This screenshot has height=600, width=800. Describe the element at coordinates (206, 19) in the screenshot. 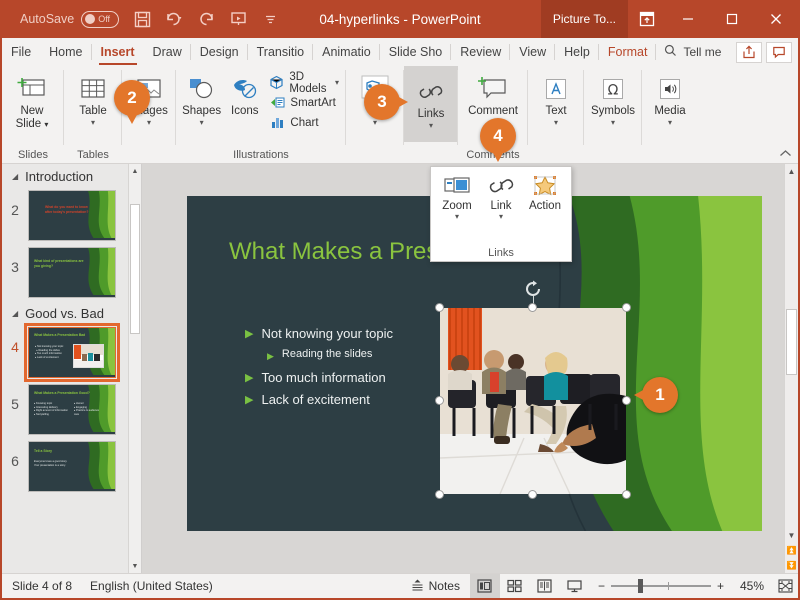

I see `redo-icon` at that location.